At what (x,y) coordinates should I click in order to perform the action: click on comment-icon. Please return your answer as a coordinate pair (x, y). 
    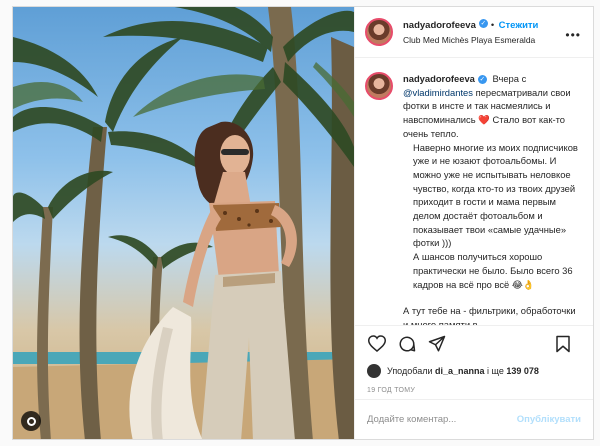
    Looking at the image, I should click on (407, 344).